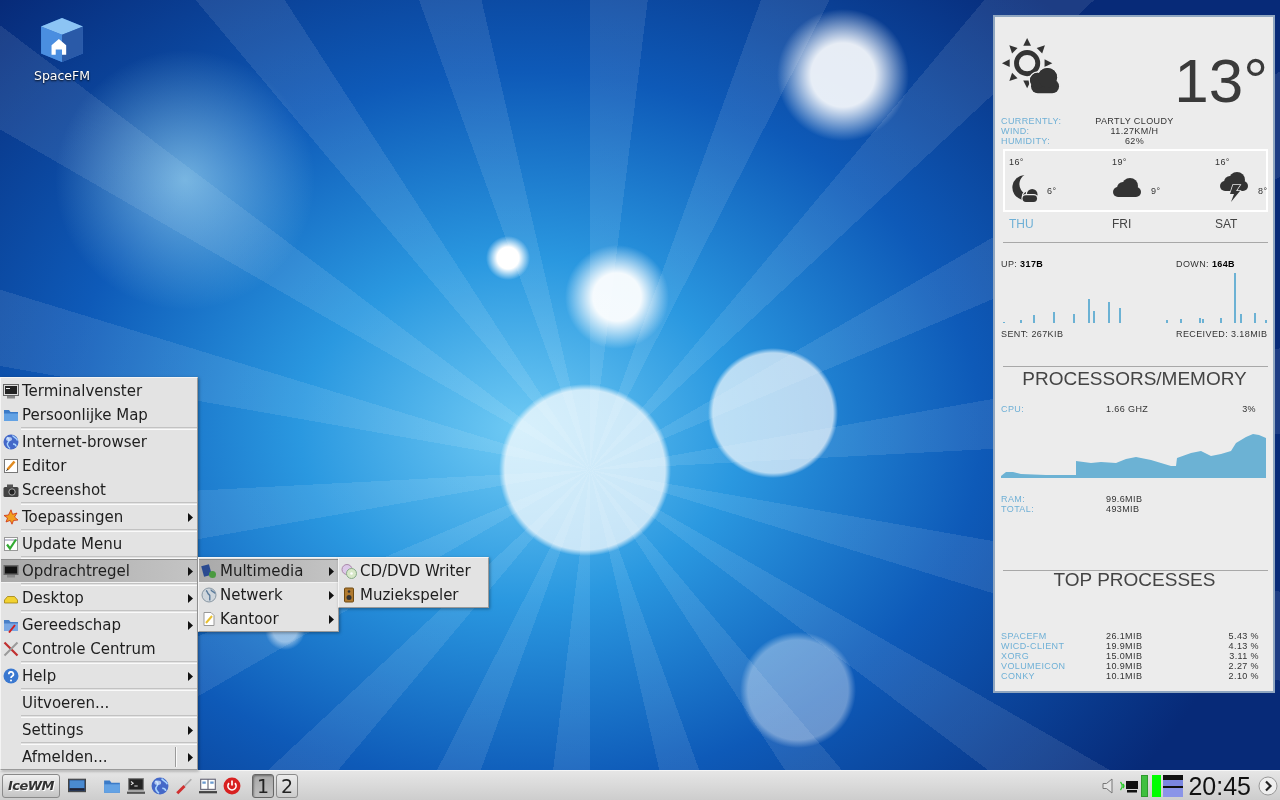 This screenshot has height=800, width=1280. I want to click on menu-item: Settings, so click(99, 730).